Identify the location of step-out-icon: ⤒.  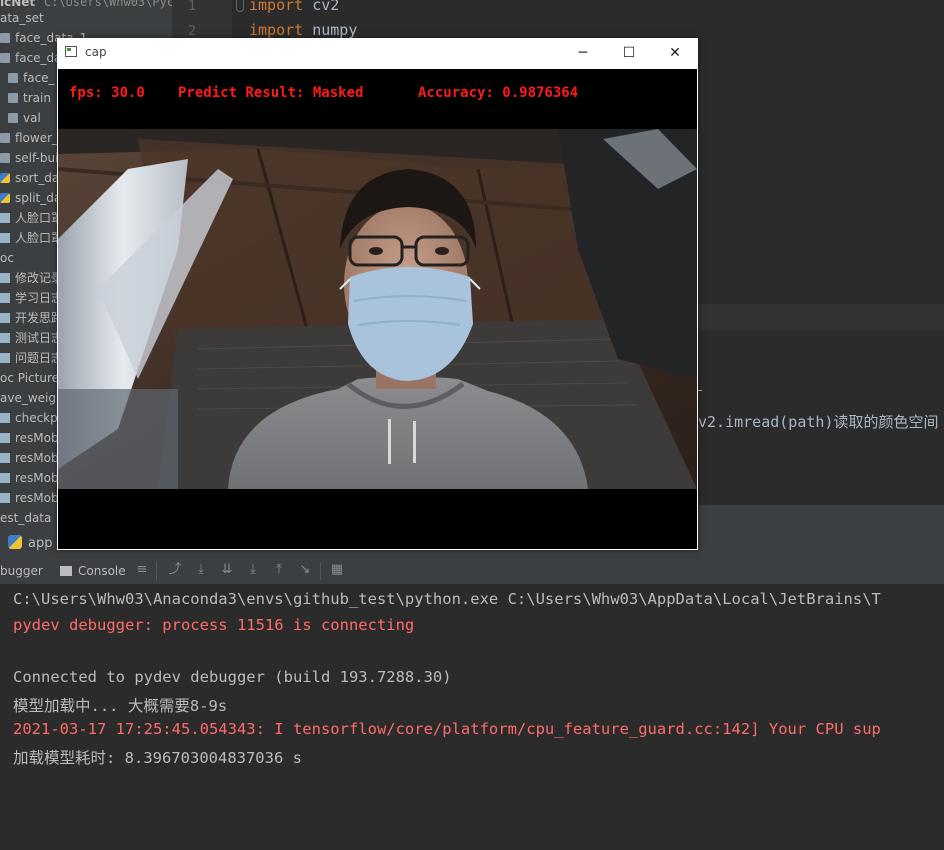
(279, 570).